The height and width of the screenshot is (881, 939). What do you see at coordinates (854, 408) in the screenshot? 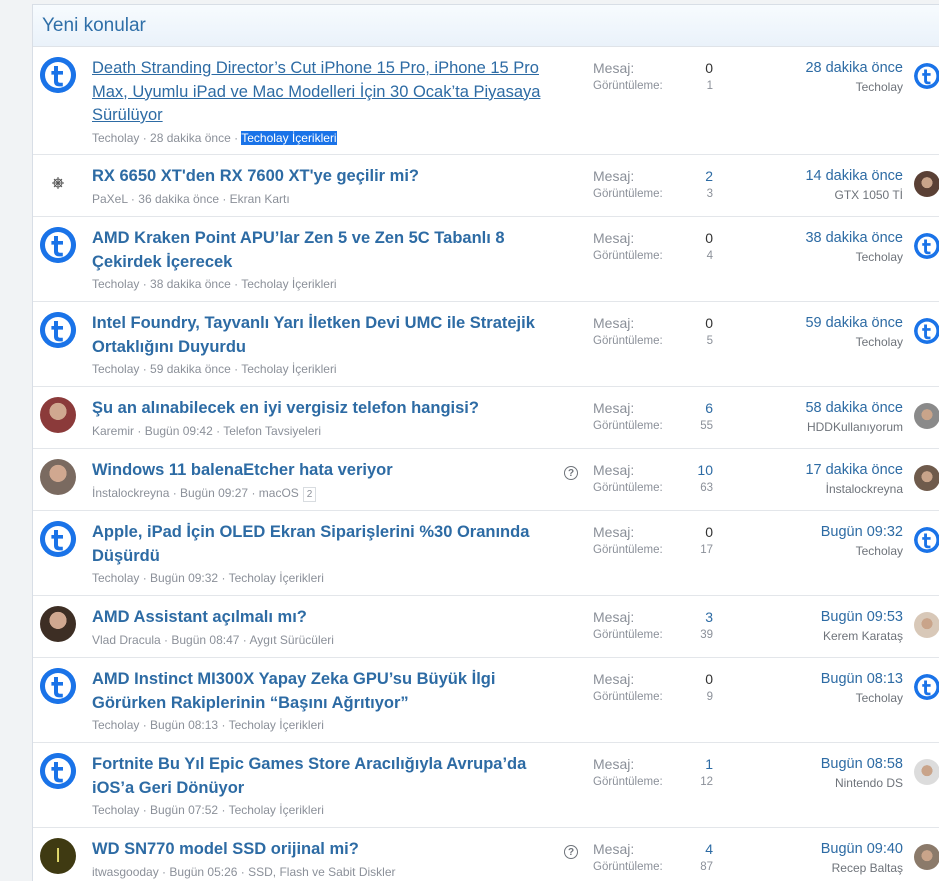
I see `last-post-time: 58 dakika önce` at bounding box center [854, 408].